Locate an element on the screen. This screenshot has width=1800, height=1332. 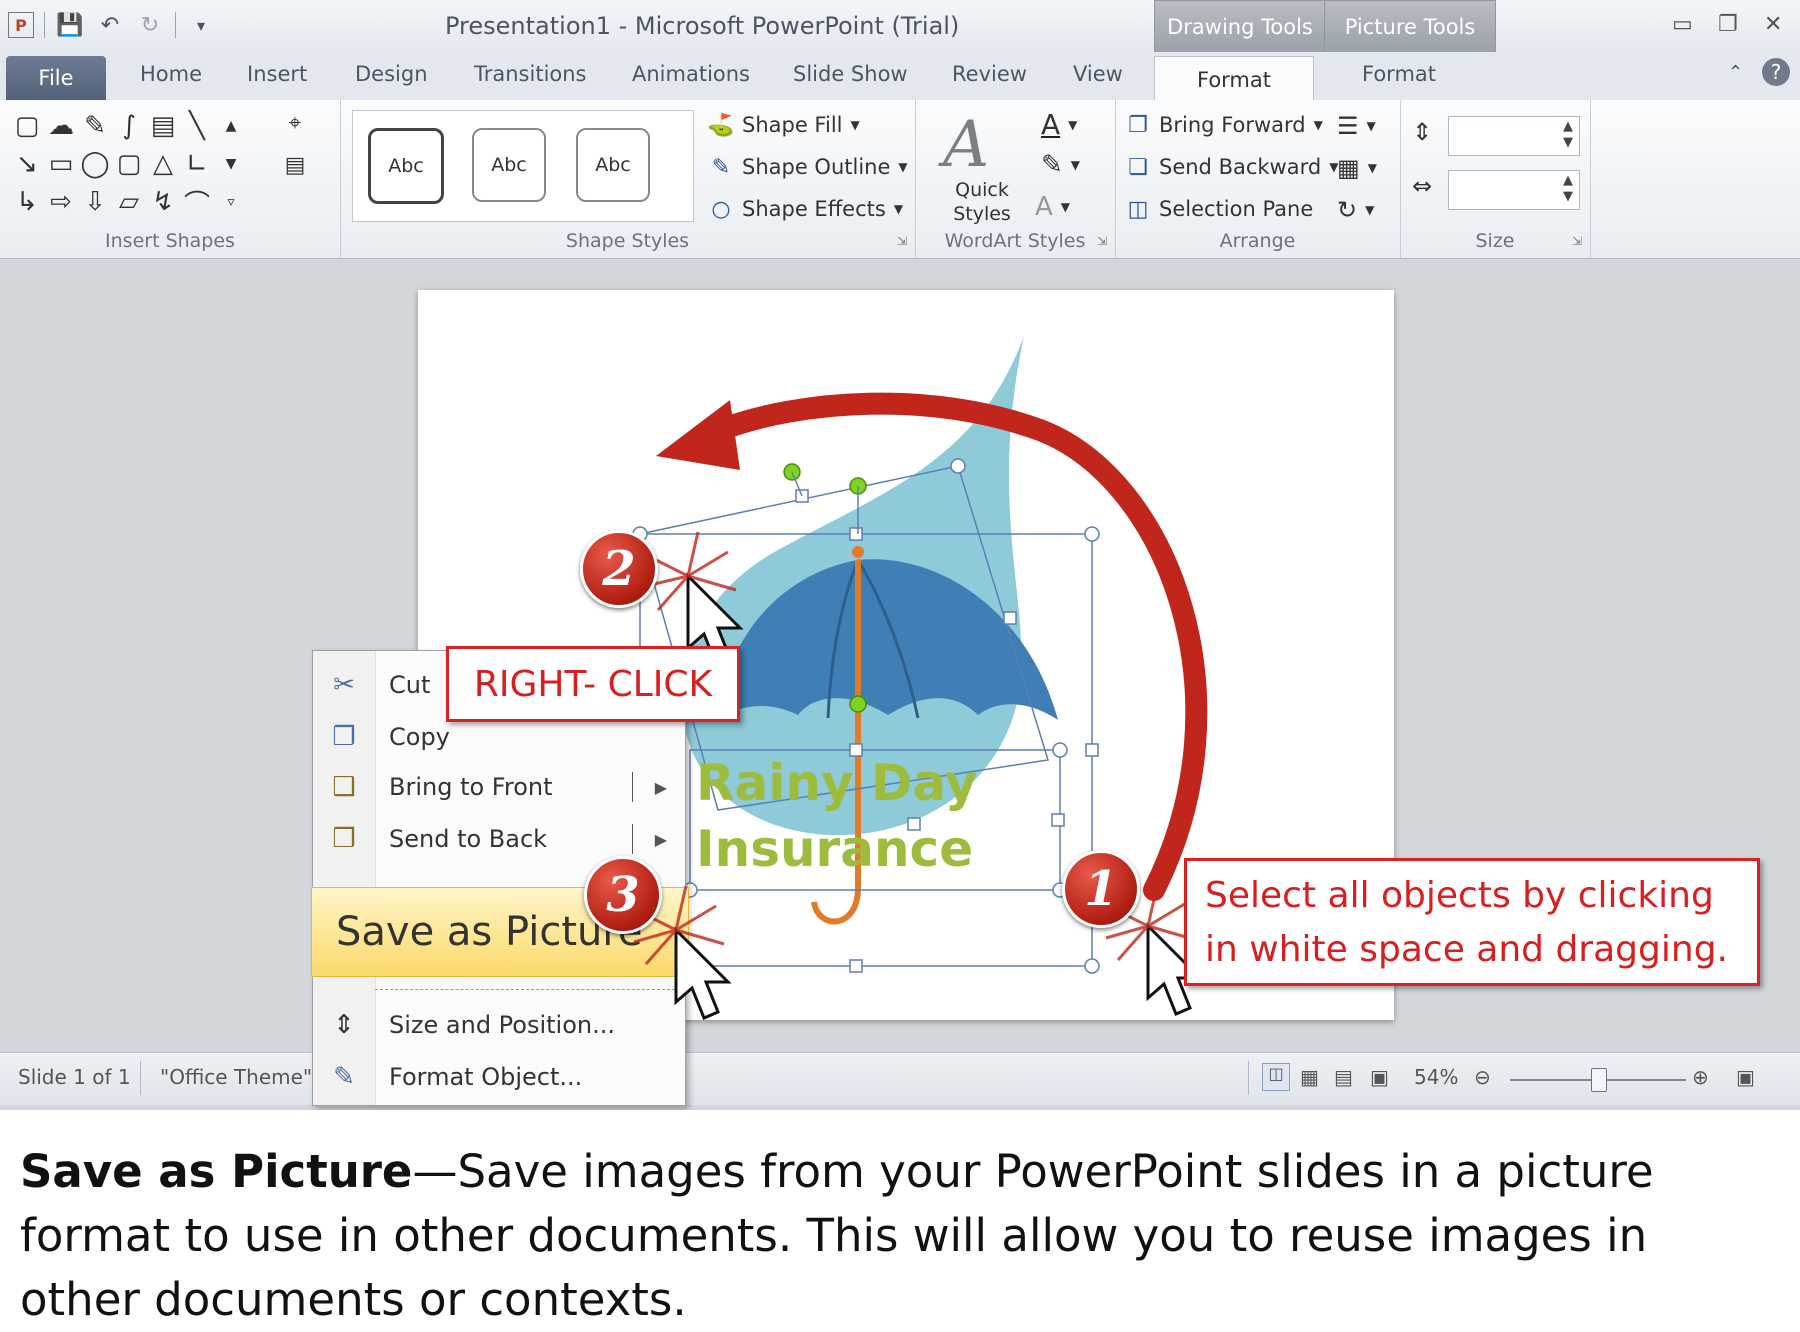
shape-fill-button: ⛳ Shape Fill ▼ is located at coordinates (783, 125).